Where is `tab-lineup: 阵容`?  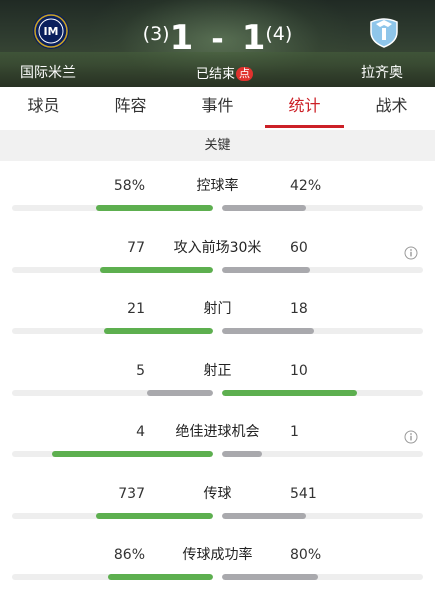 tab-lineup: 阵容 is located at coordinates (130, 107).